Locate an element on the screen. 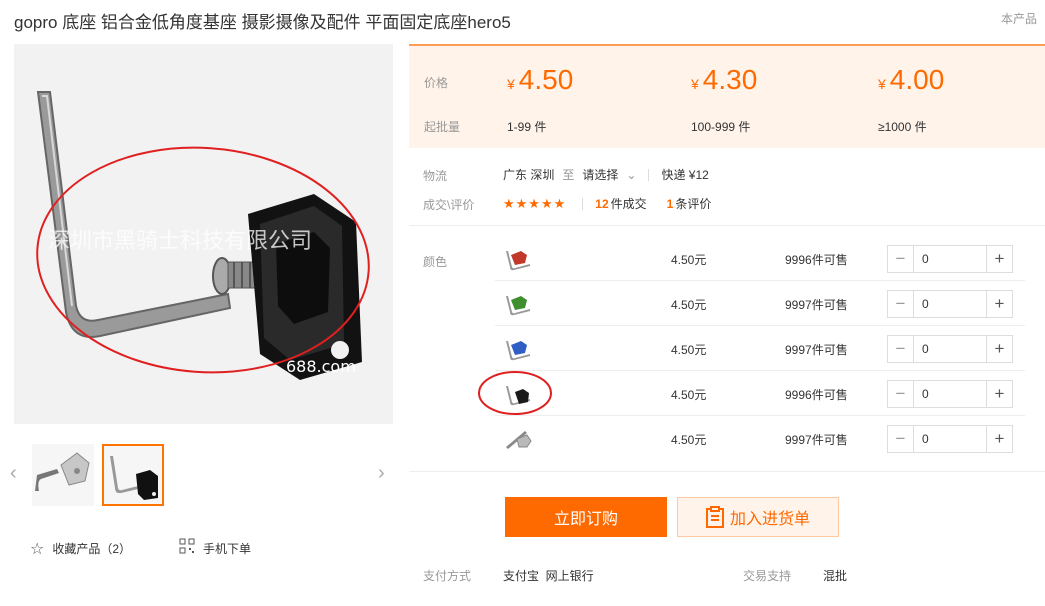 The height and width of the screenshot is (606, 1045). logistics-row: 广东 深圳 至 请选择 ⌄ 快递 ¥12 is located at coordinates (610, 174).